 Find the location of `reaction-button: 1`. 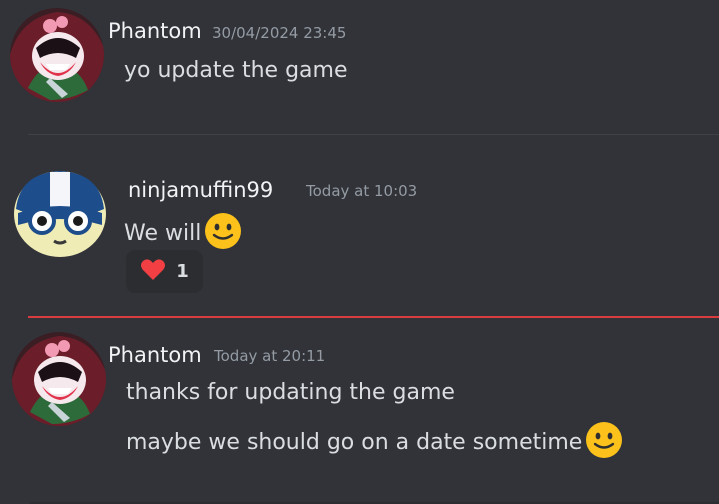

reaction-button: 1 is located at coordinates (164, 271).